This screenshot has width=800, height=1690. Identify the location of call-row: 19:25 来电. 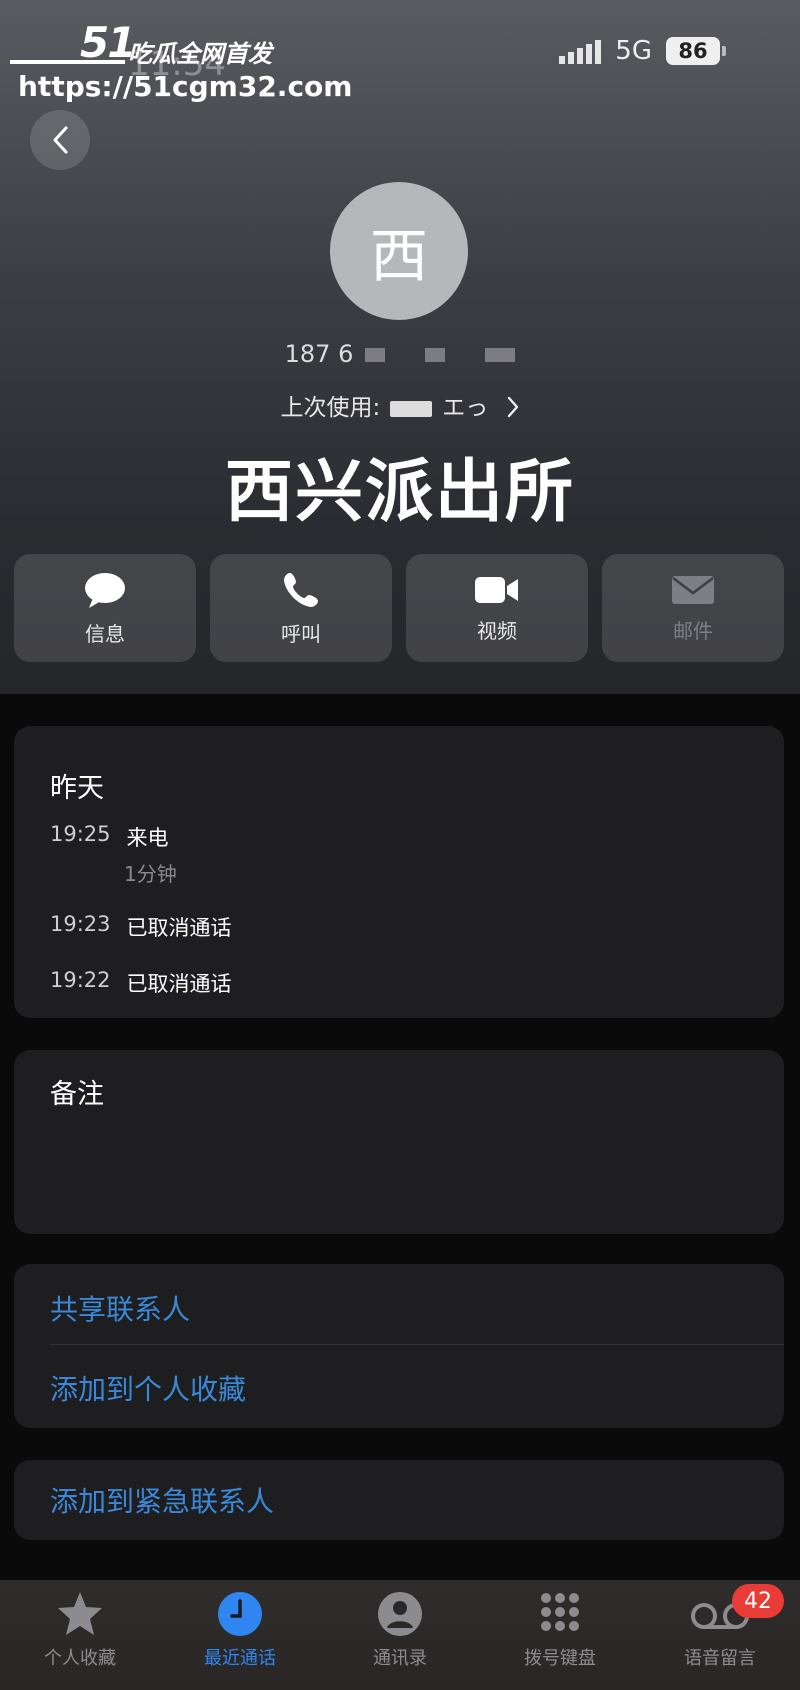
(109, 837).